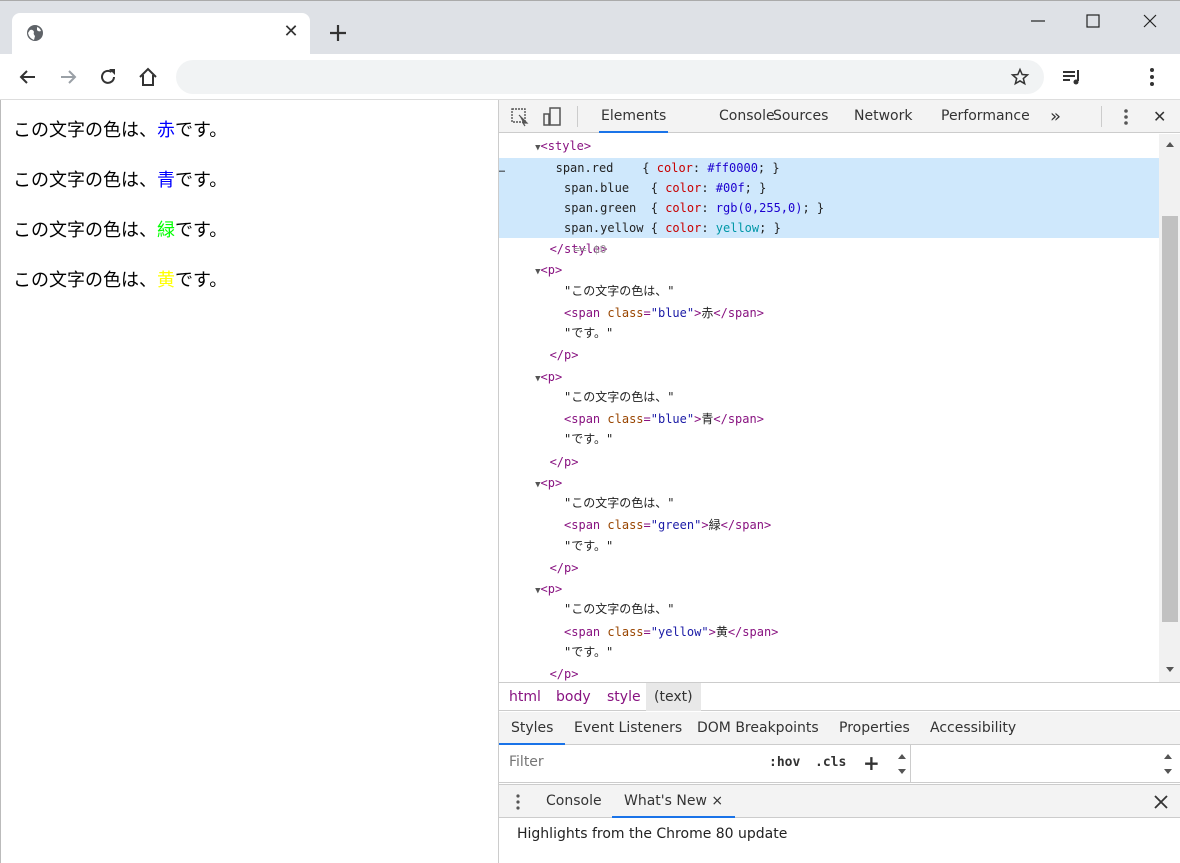 The width and height of the screenshot is (1180, 863). I want to click on dom-node-span: <span class="blue">青</span>, so click(829, 419).